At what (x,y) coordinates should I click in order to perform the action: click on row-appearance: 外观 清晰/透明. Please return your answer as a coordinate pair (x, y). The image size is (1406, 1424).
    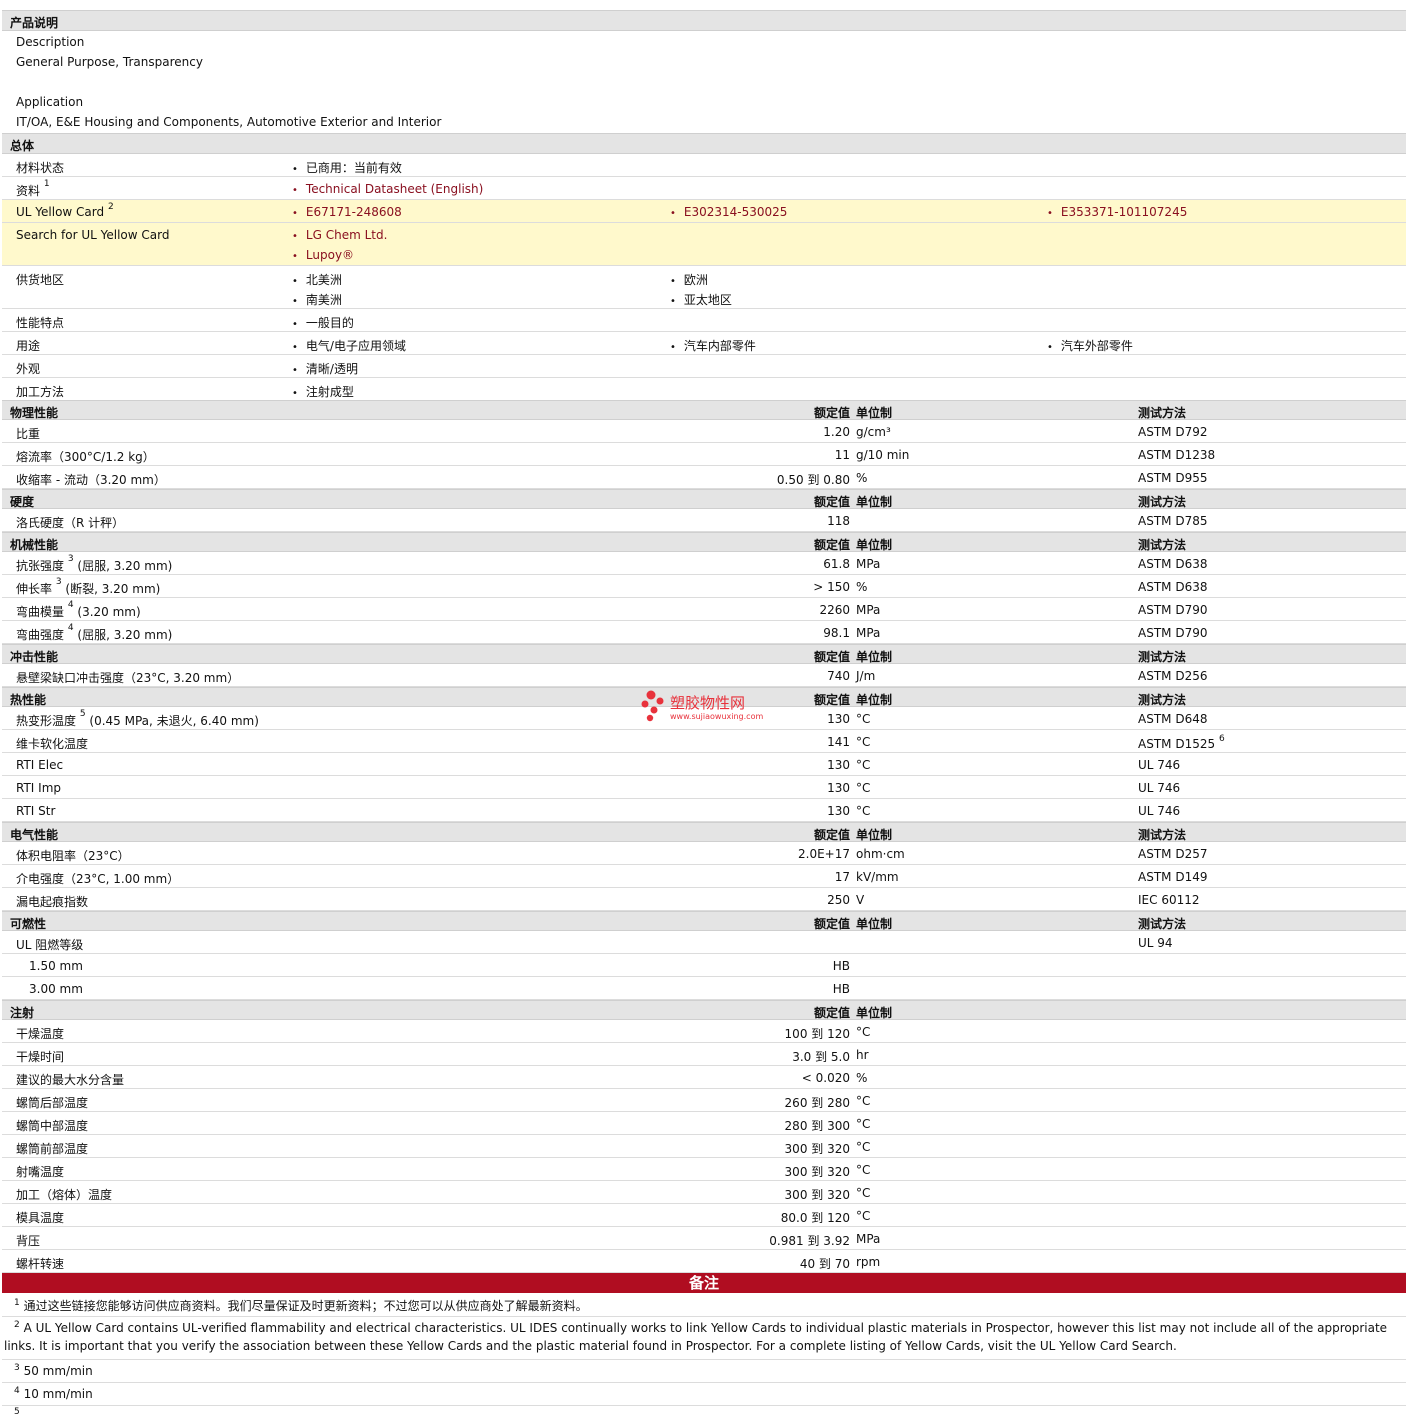
    Looking at the image, I should click on (704, 366).